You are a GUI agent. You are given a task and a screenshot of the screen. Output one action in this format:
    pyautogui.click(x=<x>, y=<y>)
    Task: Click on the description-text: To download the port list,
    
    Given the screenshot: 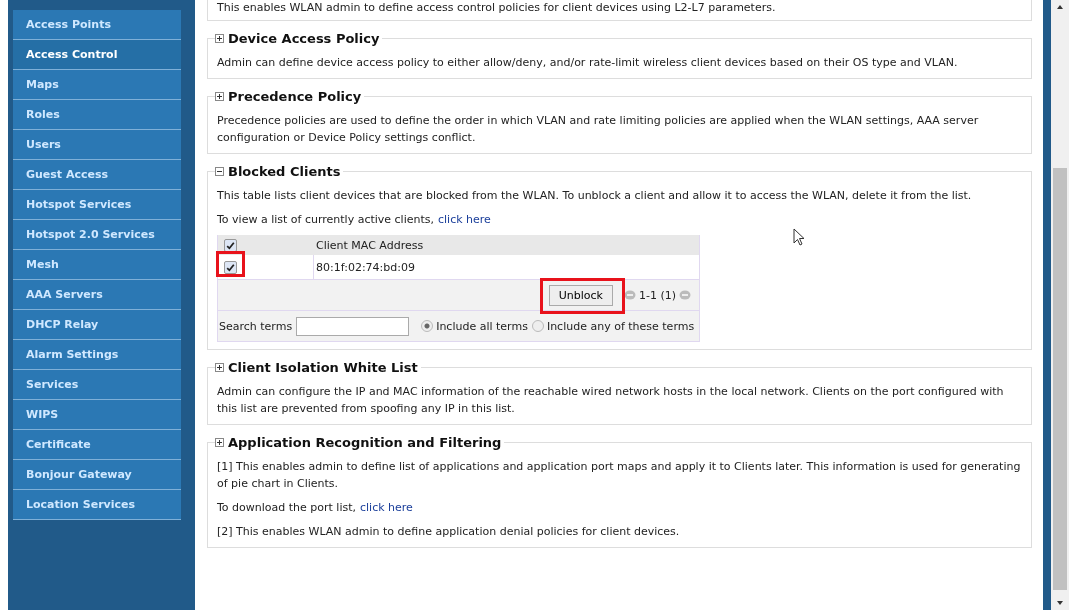 What is the action you would take?
    pyautogui.click(x=286, y=508)
    